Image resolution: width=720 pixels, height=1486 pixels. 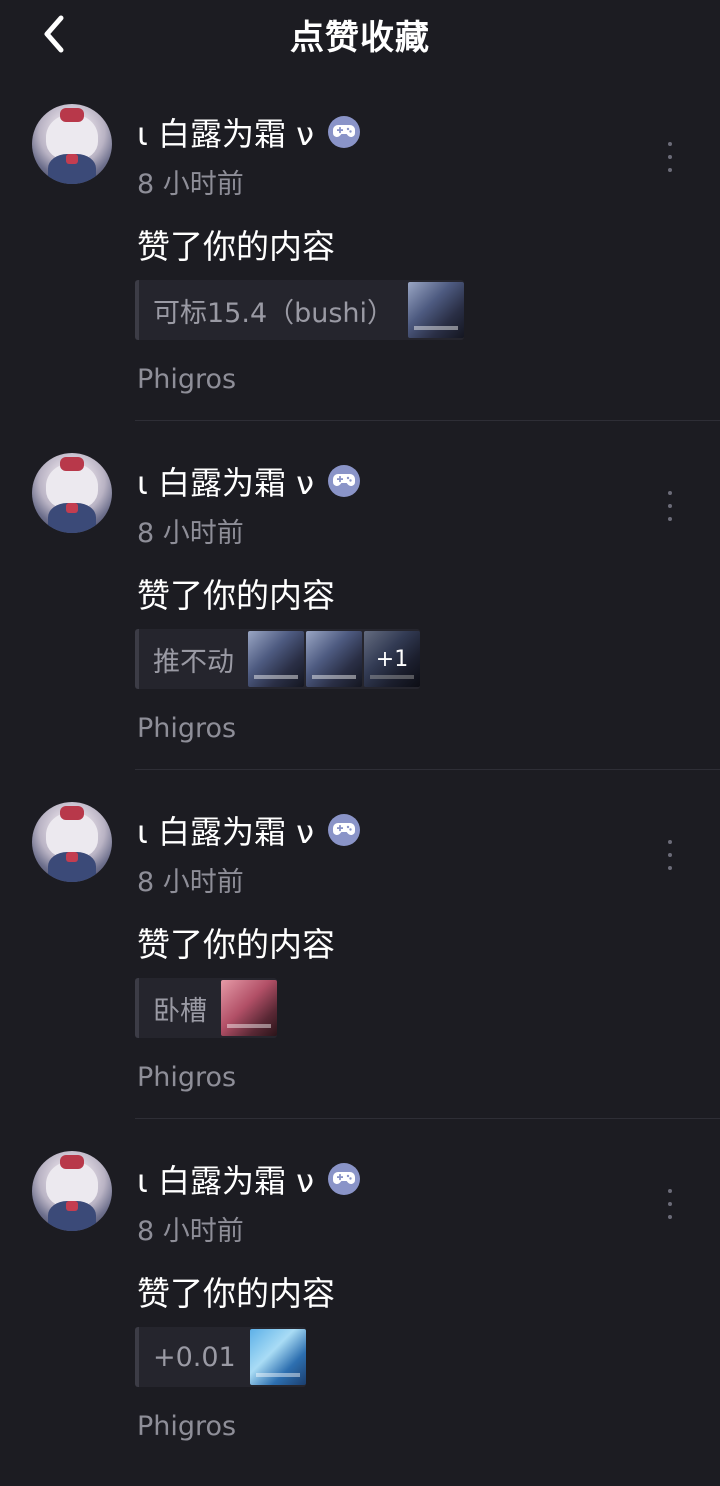 I want to click on quoted-post-text: +0.01, so click(x=194, y=1357).